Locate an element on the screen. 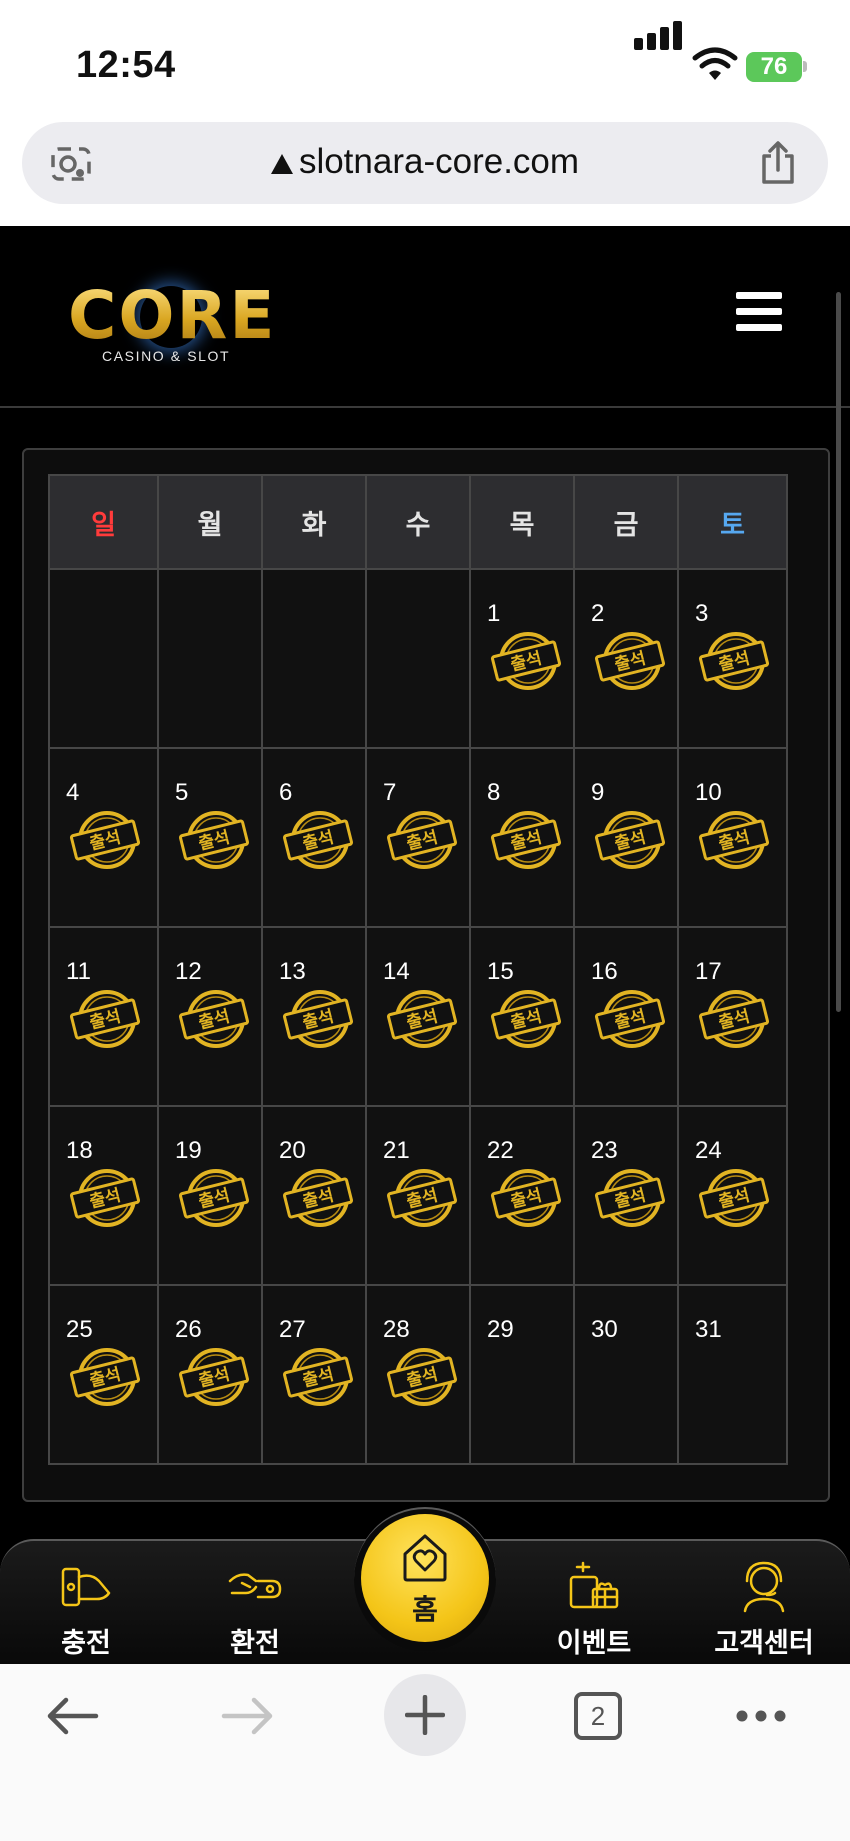 The width and height of the screenshot is (850, 1841). calendar-day-cell: 15 출석 is located at coordinates (522, 1016).